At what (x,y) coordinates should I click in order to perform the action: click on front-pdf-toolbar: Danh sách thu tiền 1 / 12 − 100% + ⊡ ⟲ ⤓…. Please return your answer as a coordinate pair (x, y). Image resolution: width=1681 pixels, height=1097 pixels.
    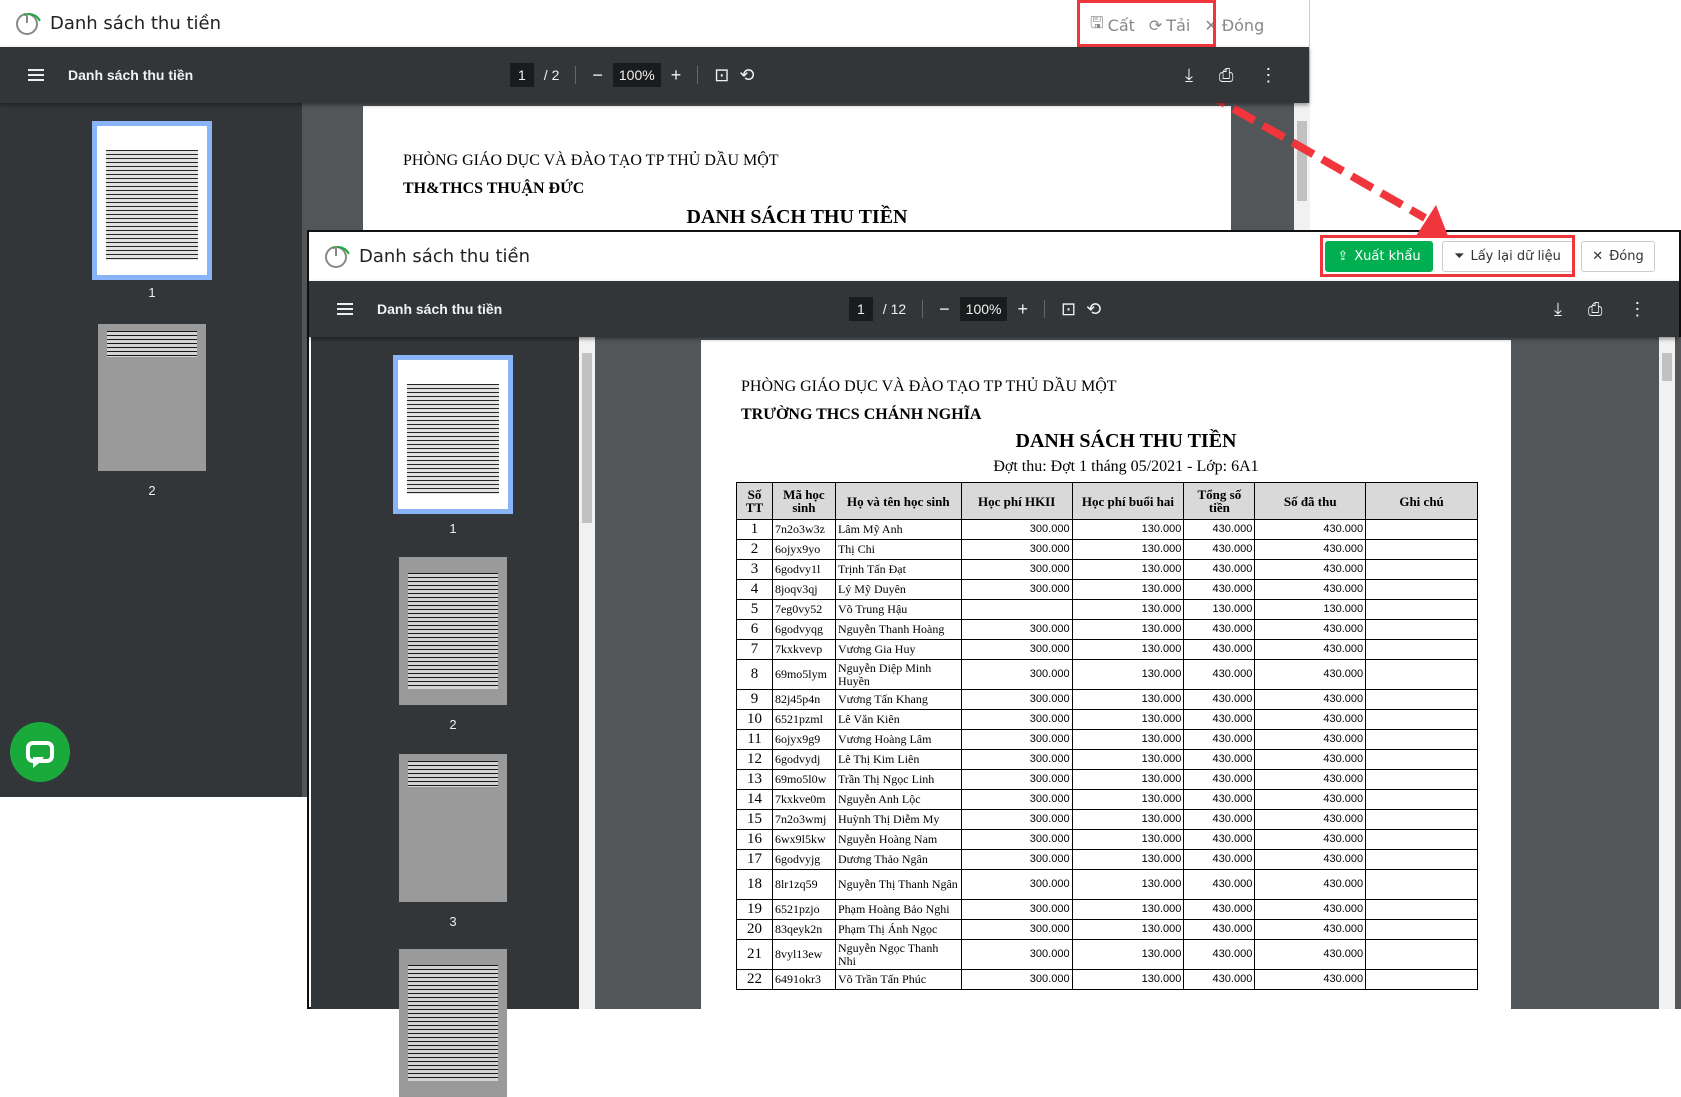
    Looking at the image, I should click on (994, 309).